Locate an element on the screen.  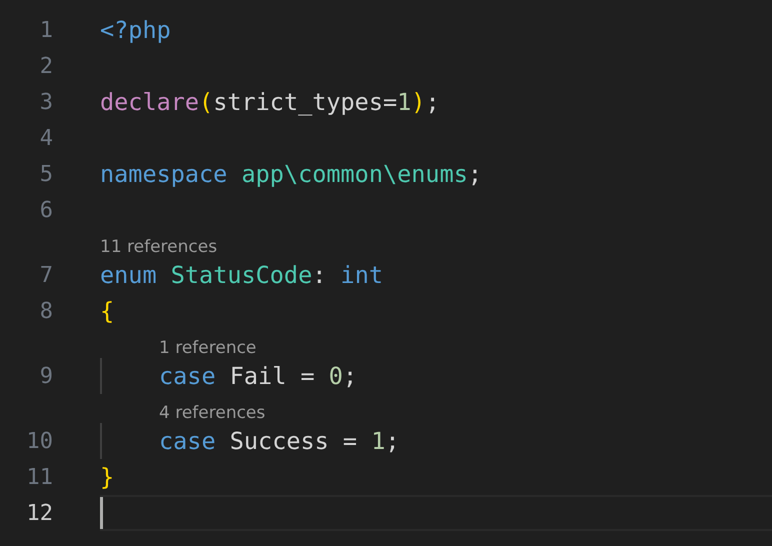
code-token: <?php is located at coordinates (135, 30).